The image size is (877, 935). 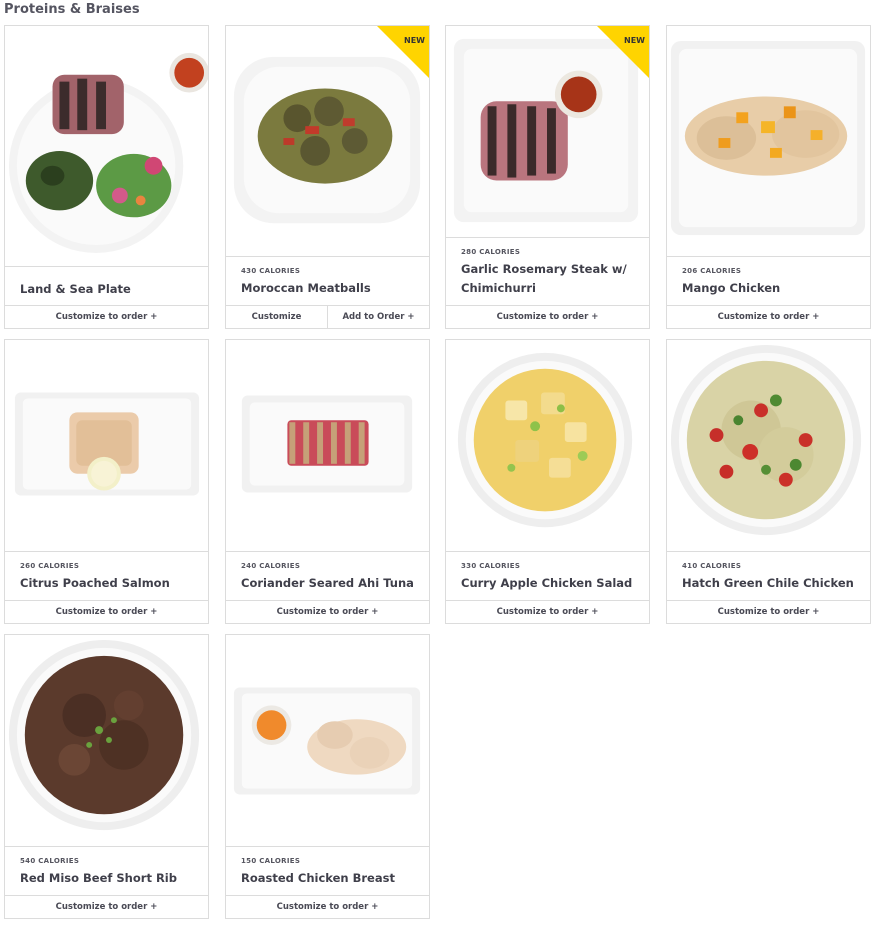 I want to click on calories-label: 540 CALORIES, so click(x=50, y=861).